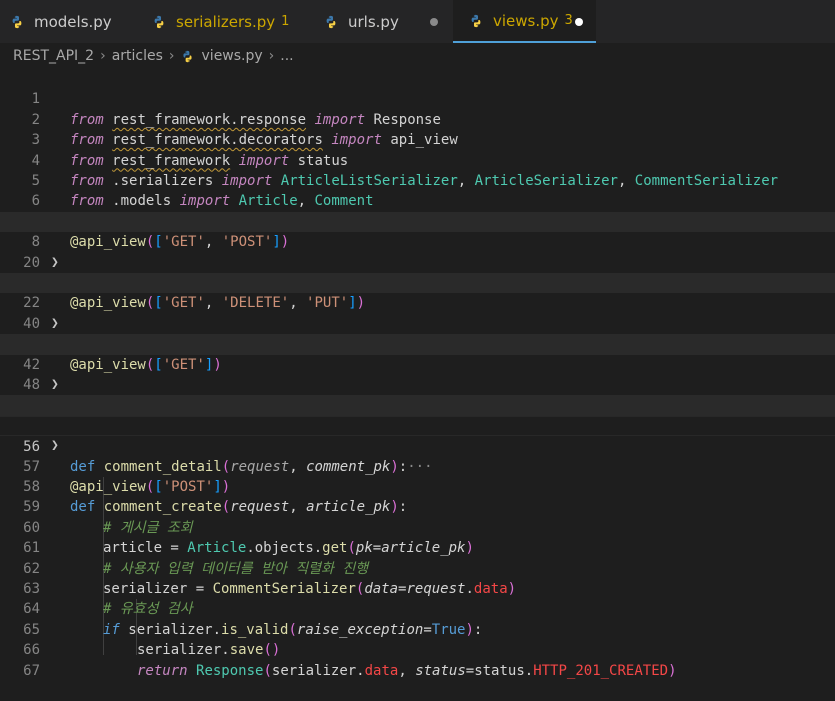 The image size is (835, 701). Describe the element at coordinates (73, 21) in the screenshot. I see `tab-label: models.py` at that location.